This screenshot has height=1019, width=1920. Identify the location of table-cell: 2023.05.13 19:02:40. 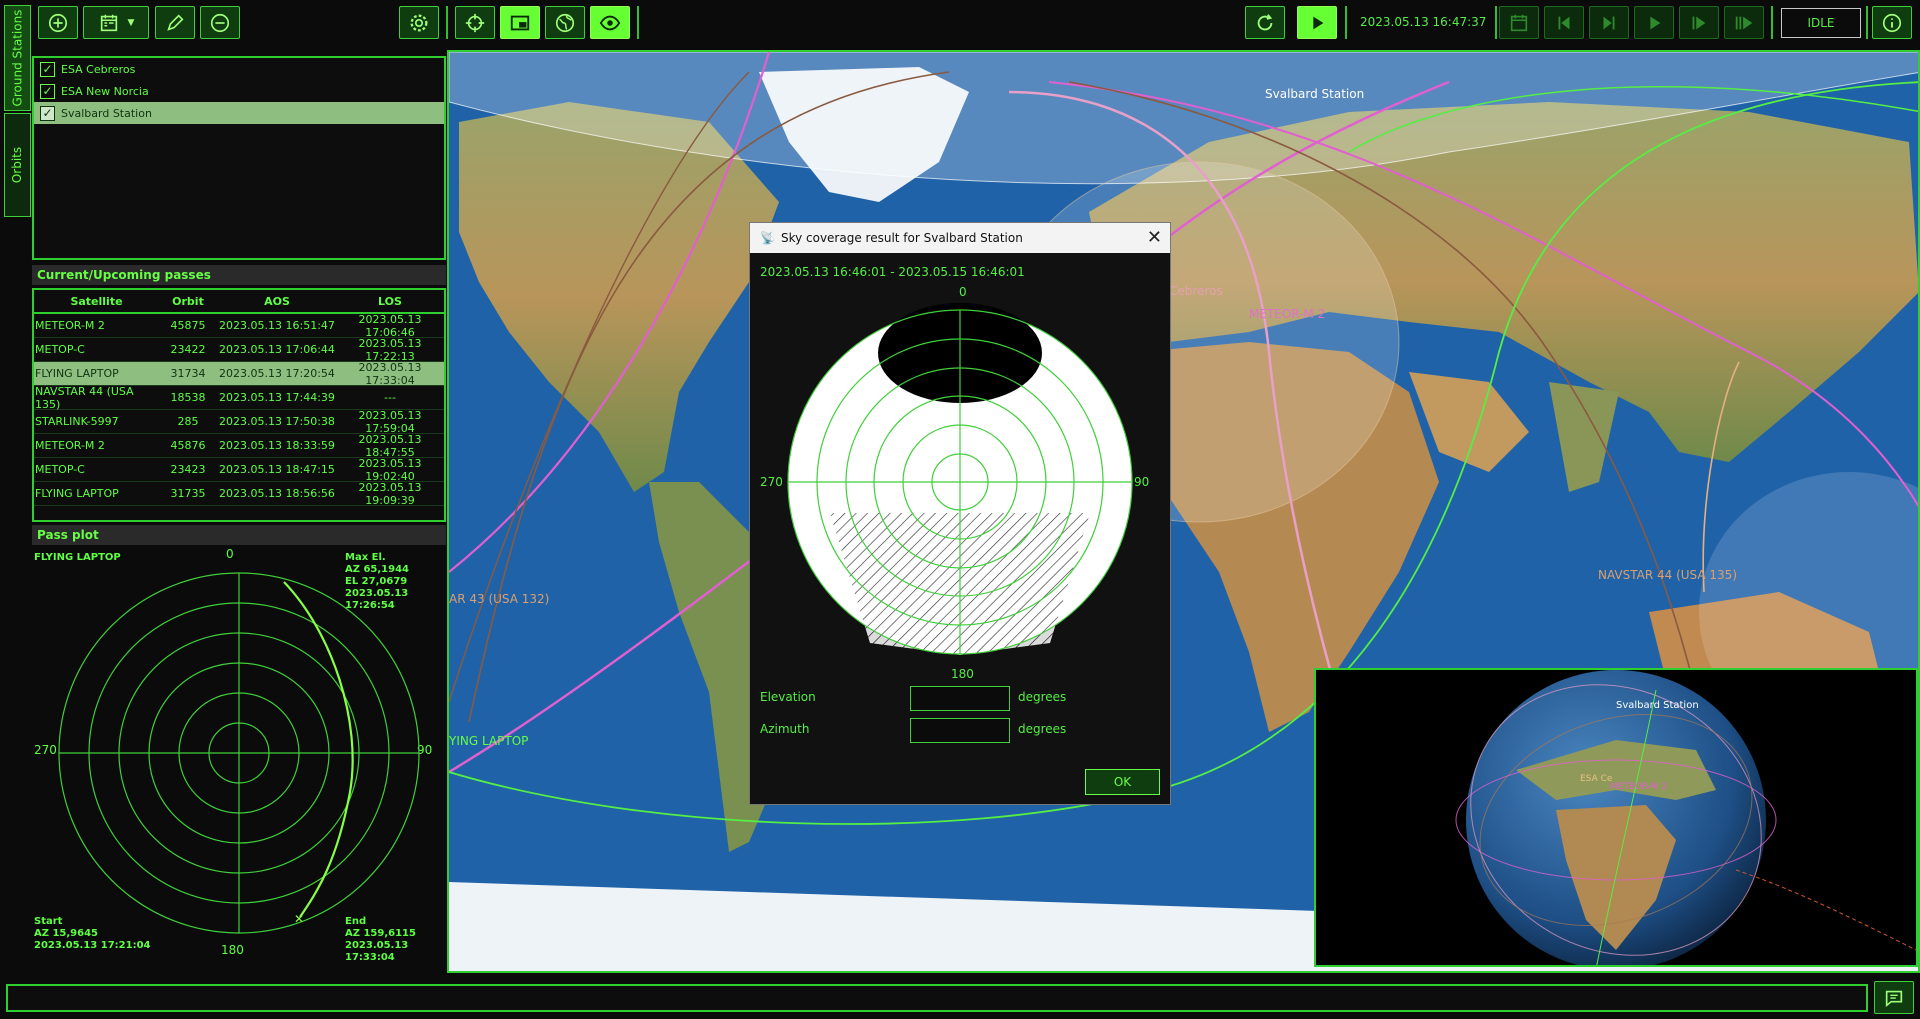
(390, 469).